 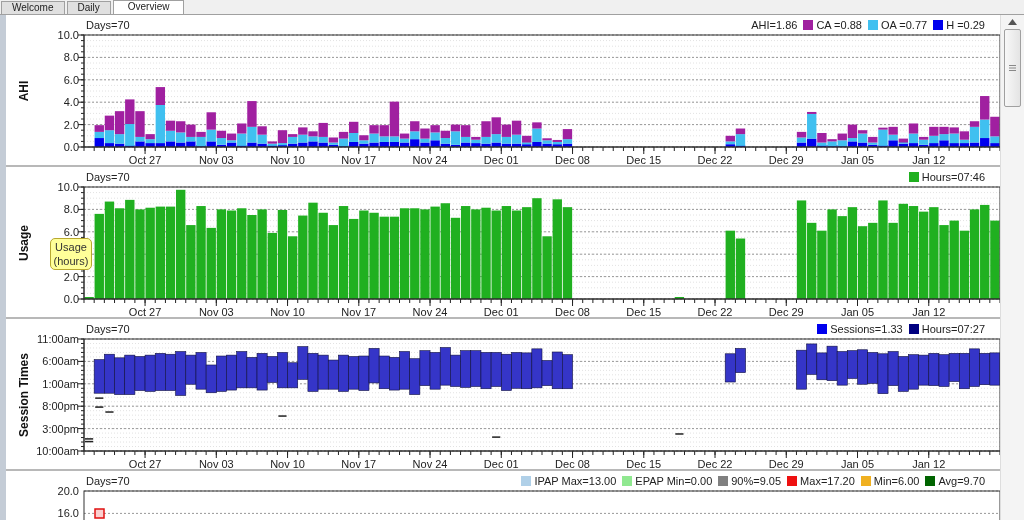 What do you see at coordinates (60, 406) in the screenshot?
I see `axis-label: 8:00pm` at bounding box center [60, 406].